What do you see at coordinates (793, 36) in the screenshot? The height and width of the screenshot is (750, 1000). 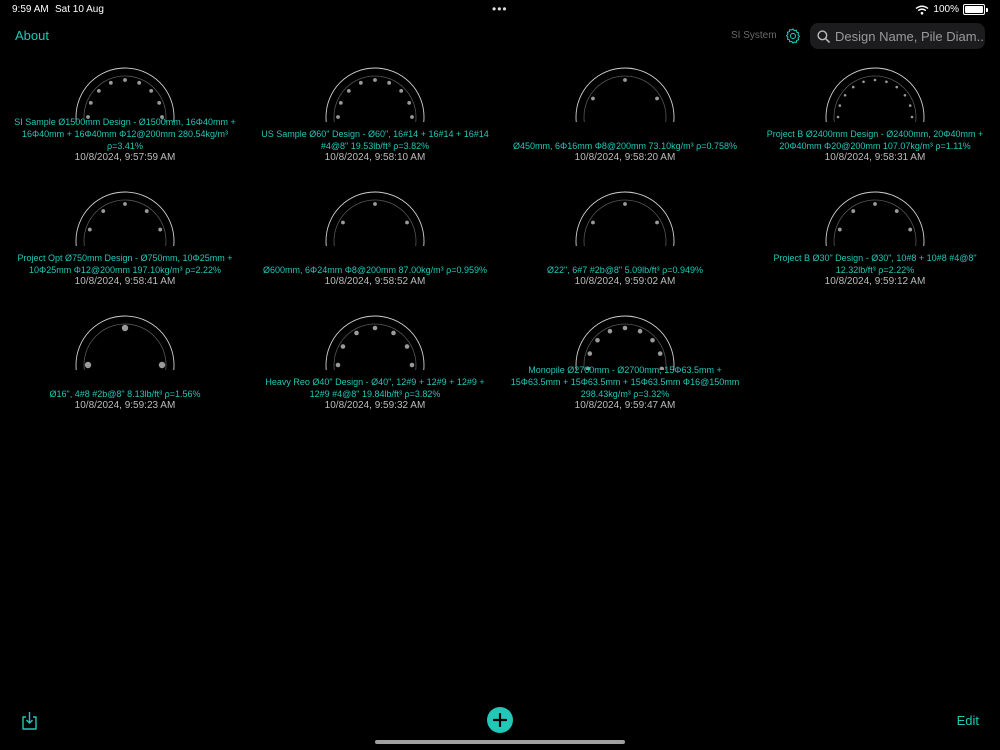 I see `settings-gear-icon` at bounding box center [793, 36].